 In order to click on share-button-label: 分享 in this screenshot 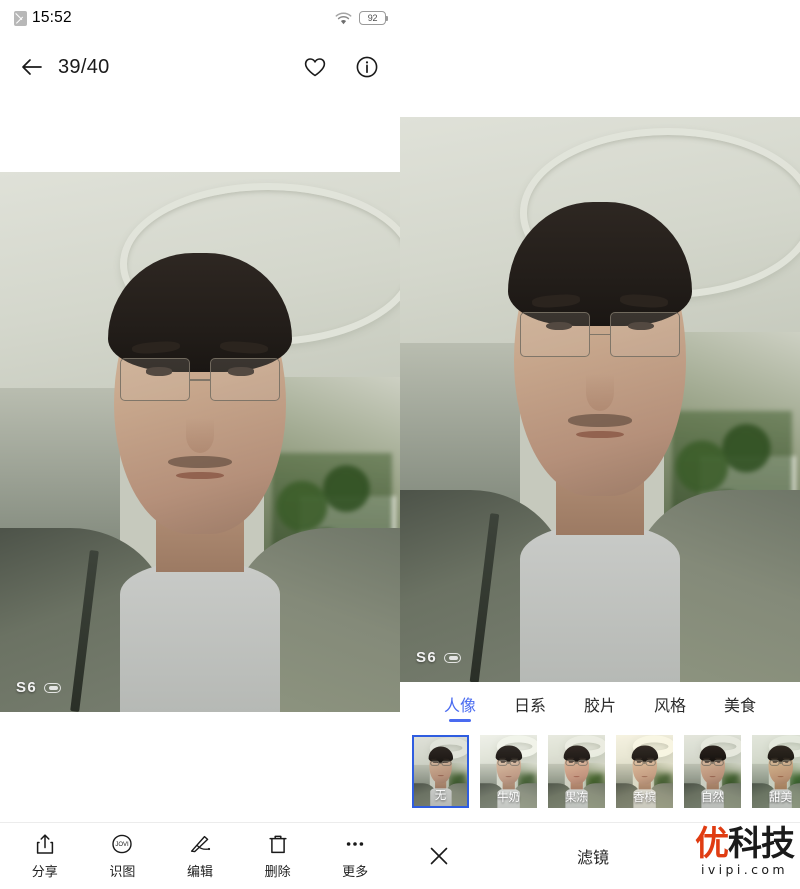, I will do `click(44, 872)`.